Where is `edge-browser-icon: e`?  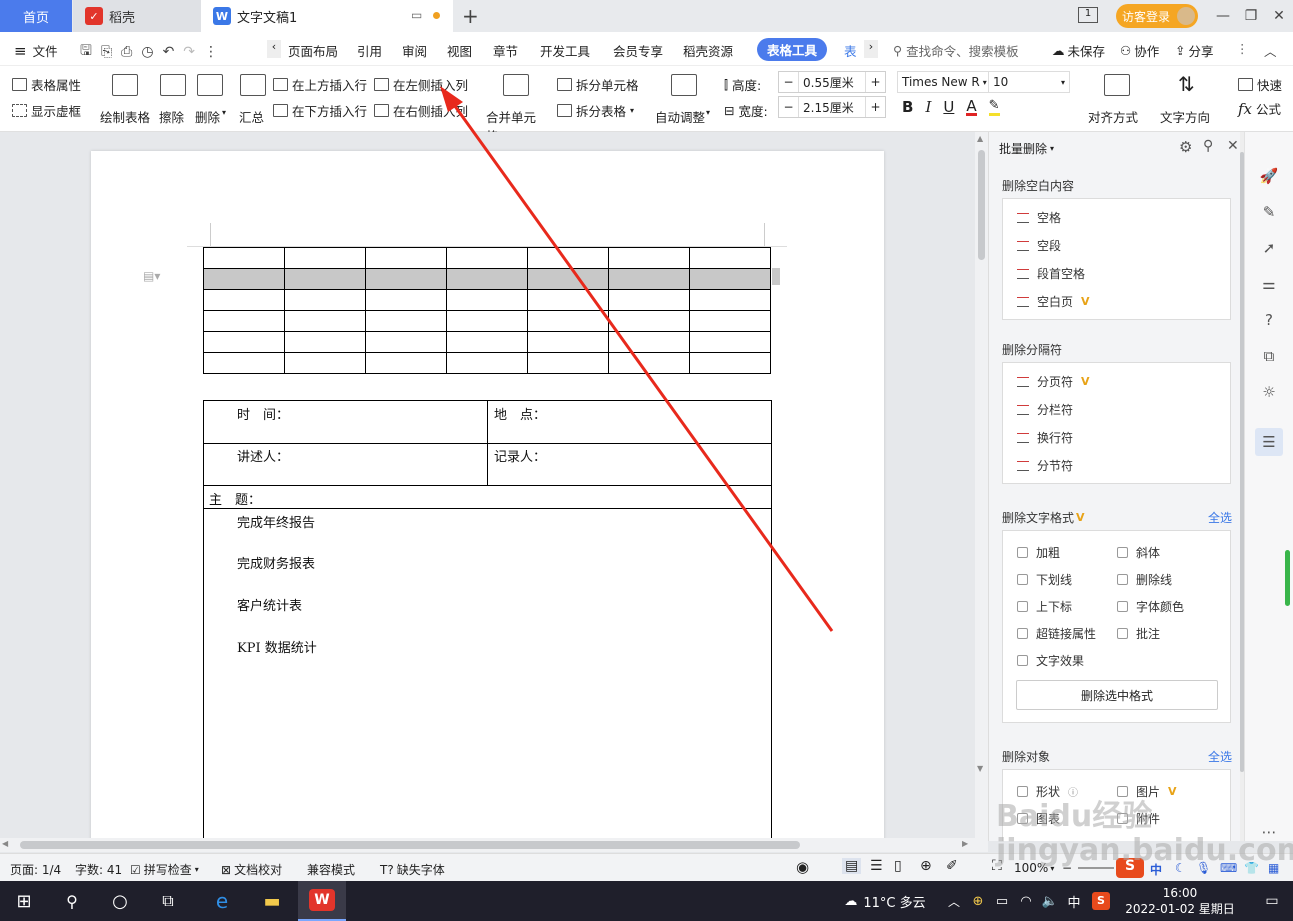
edge-browser-icon: e is located at coordinates (222, 901).